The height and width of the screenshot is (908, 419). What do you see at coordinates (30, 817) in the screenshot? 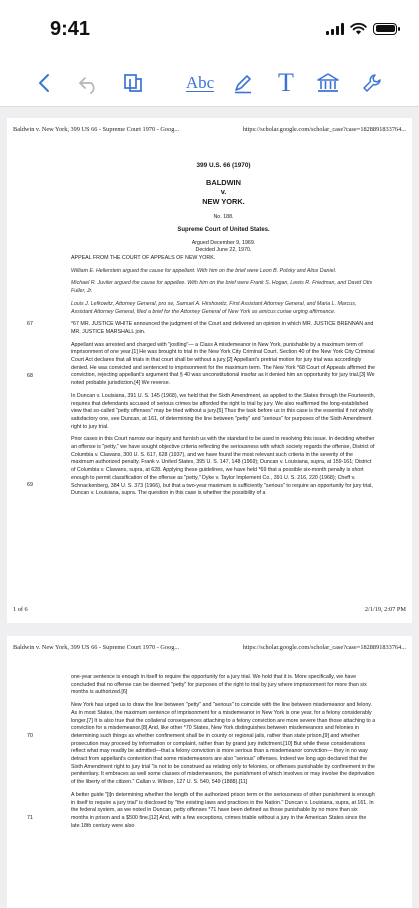
I see `page-number-71: 71` at bounding box center [30, 817].